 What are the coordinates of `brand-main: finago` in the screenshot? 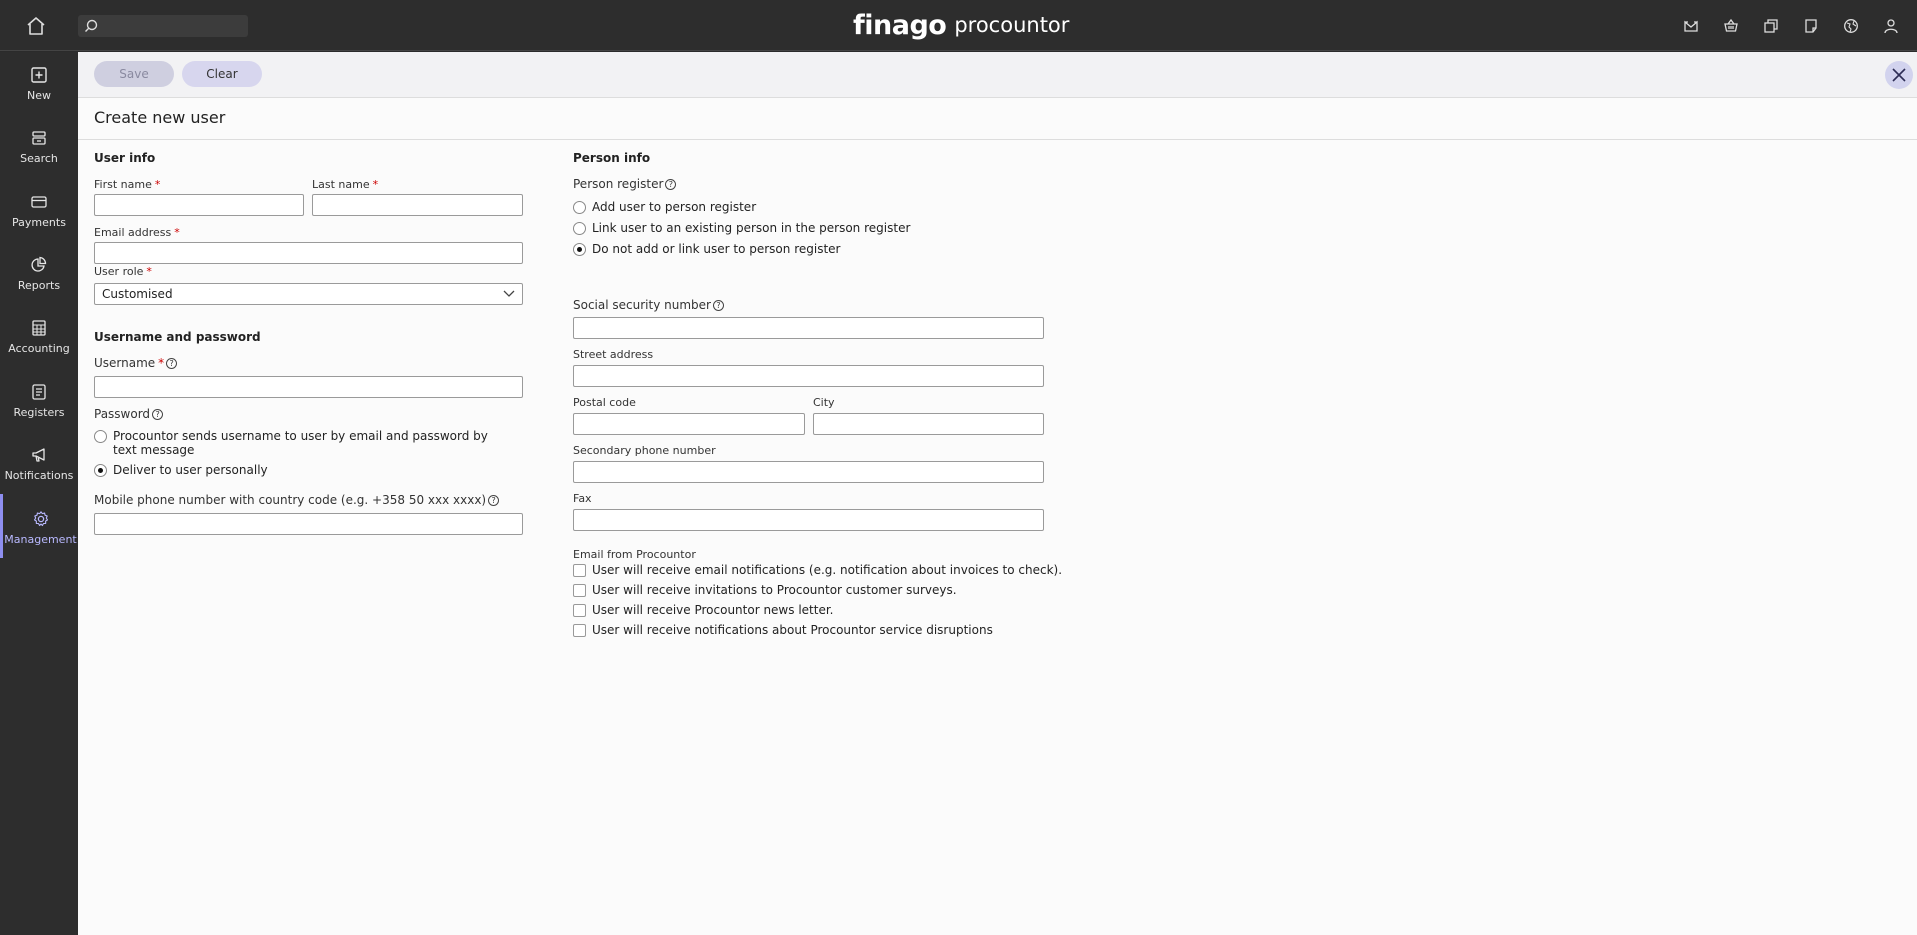 It's located at (900, 25).